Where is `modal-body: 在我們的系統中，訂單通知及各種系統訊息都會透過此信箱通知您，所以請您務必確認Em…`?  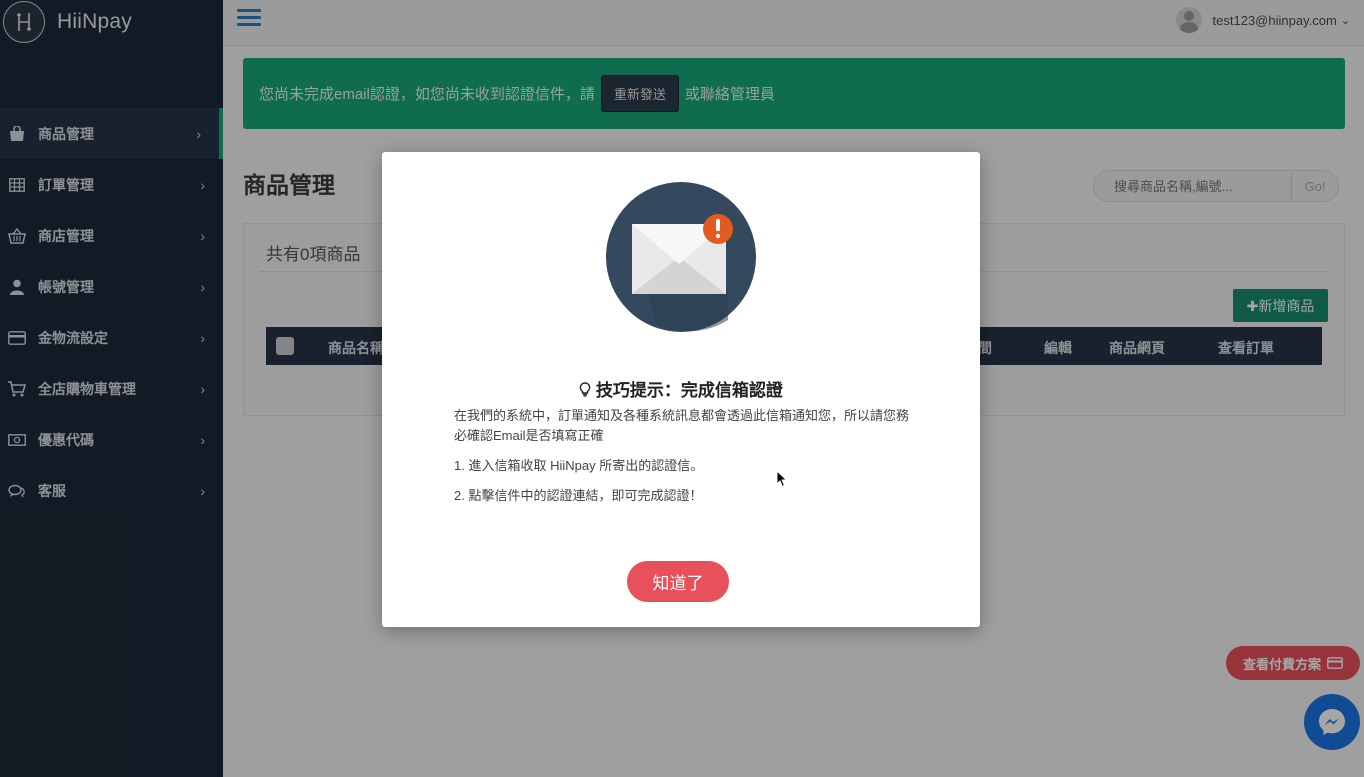 modal-body: 在我們的系統中，訂單通知及各種系統訊息都會透過此信箱通知您，所以請您務必確認Em… is located at coordinates (684, 461).